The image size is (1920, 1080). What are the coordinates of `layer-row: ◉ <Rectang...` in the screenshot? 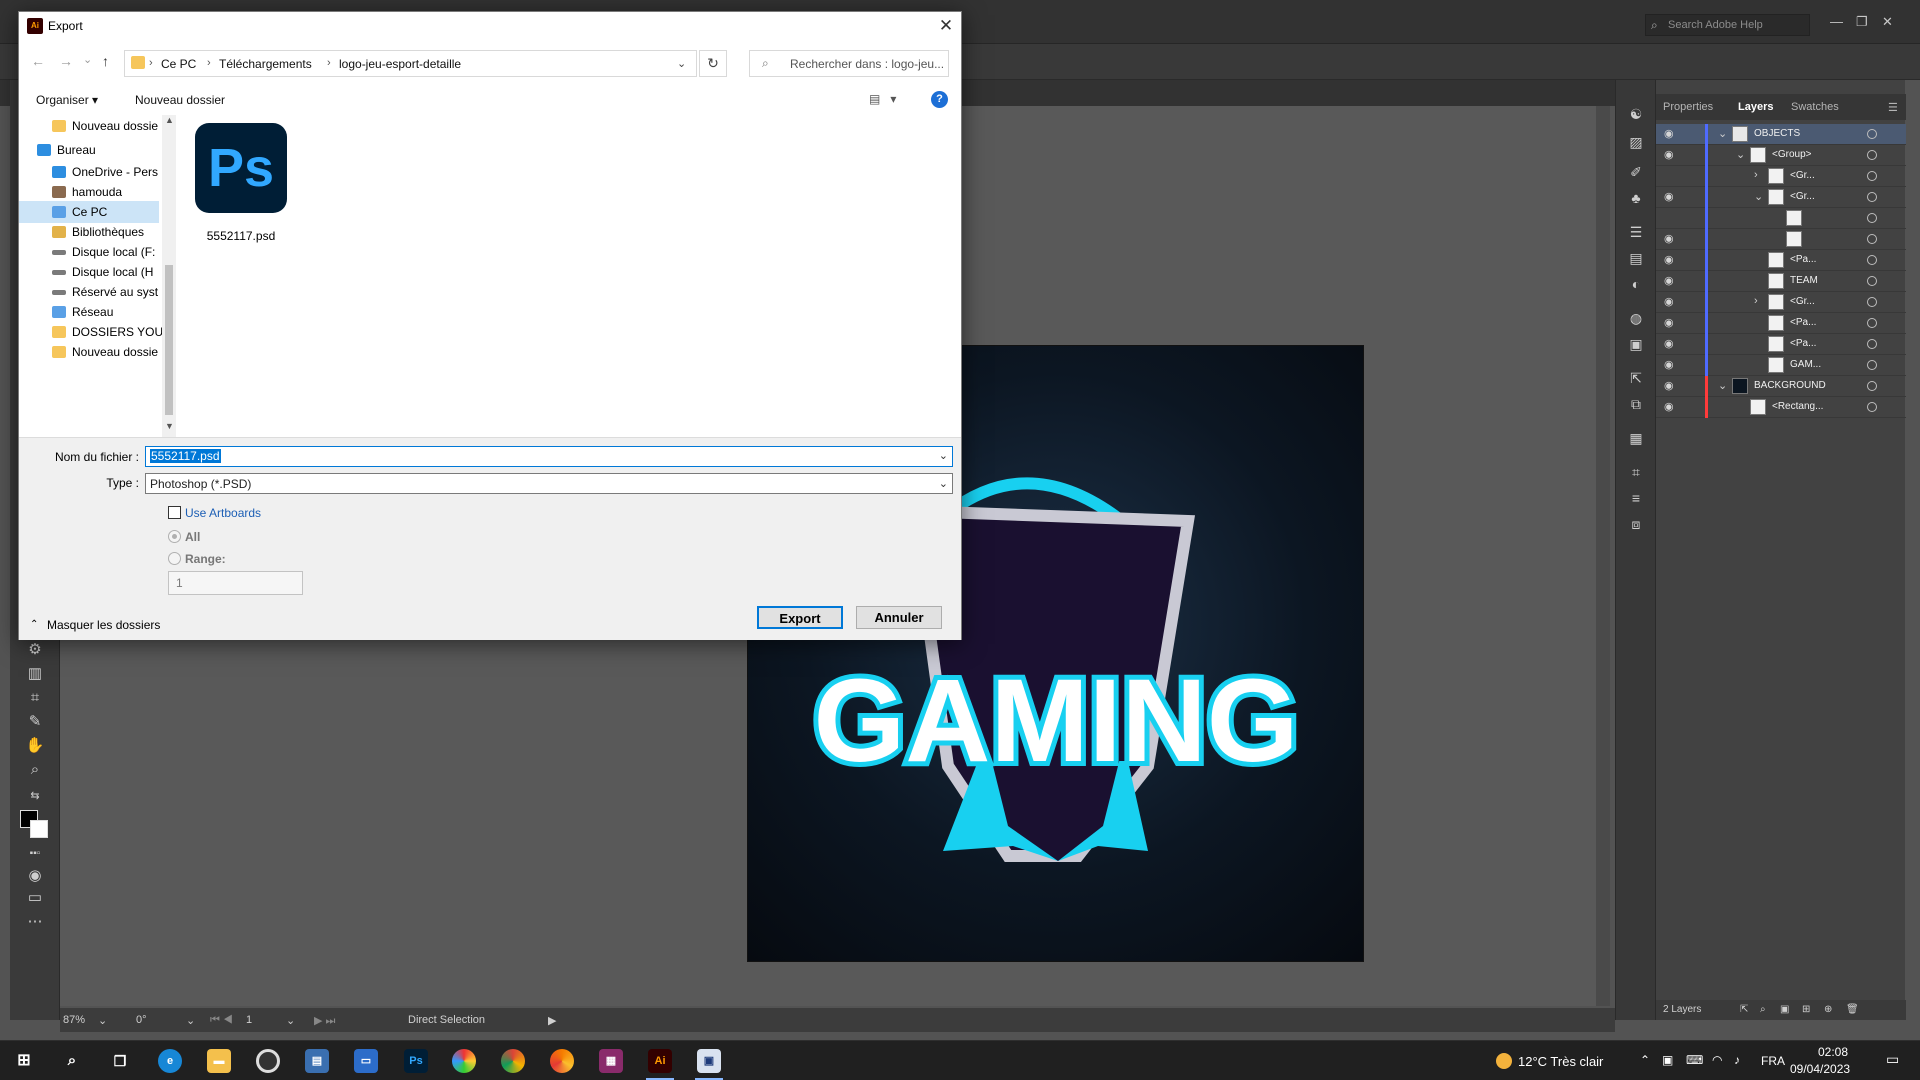 It's located at (1781, 407).